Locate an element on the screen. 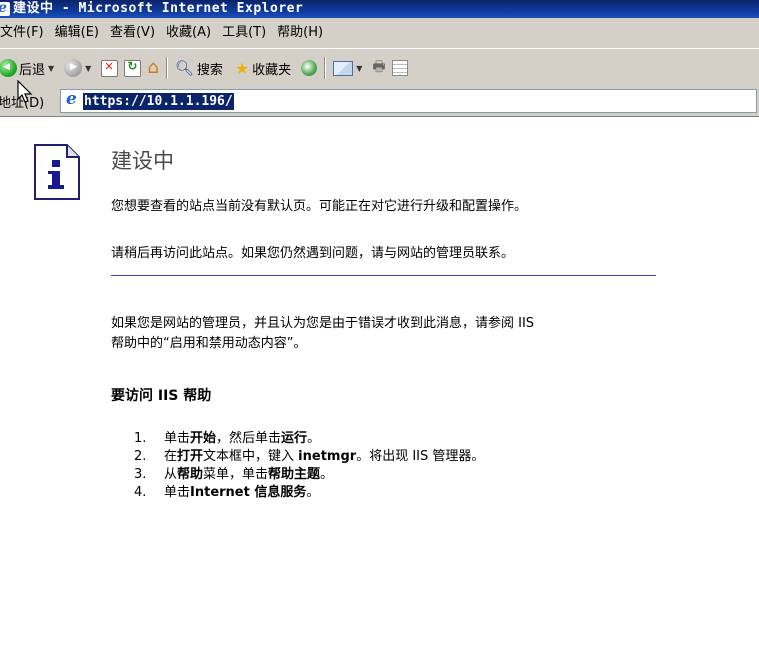 This screenshot has width=759, height=663. back-button: 后退 ▼ is located at coordinates (30, 68).